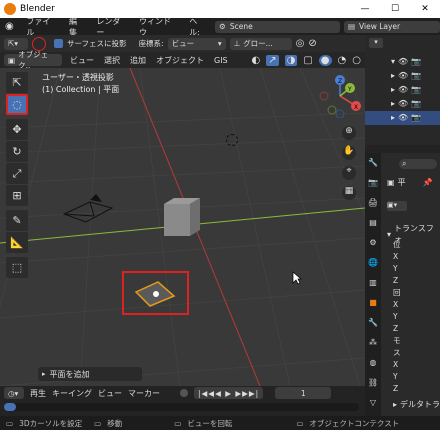 This screenshot has width=440, height=430. I want to click on world-tab-icon: 🌐, so click(373, 263).